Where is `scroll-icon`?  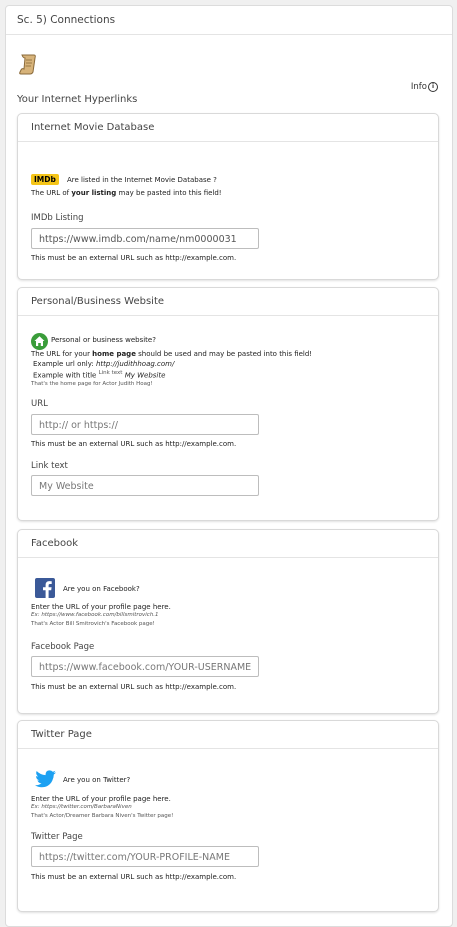 scroll-icon is located at coordinates (27, 64).